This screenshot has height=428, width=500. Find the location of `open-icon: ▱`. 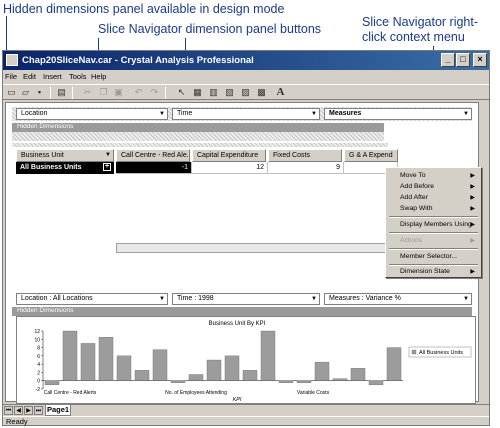

open-icon: ▱ is located at coordinates (25, 92).